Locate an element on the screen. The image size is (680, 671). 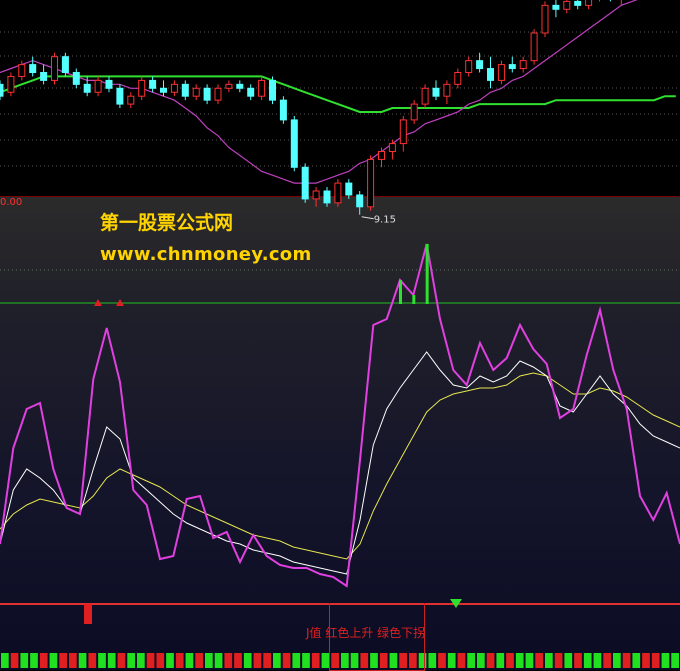
indicator-value-label: 0.00 is located at coordinates (11, 202).